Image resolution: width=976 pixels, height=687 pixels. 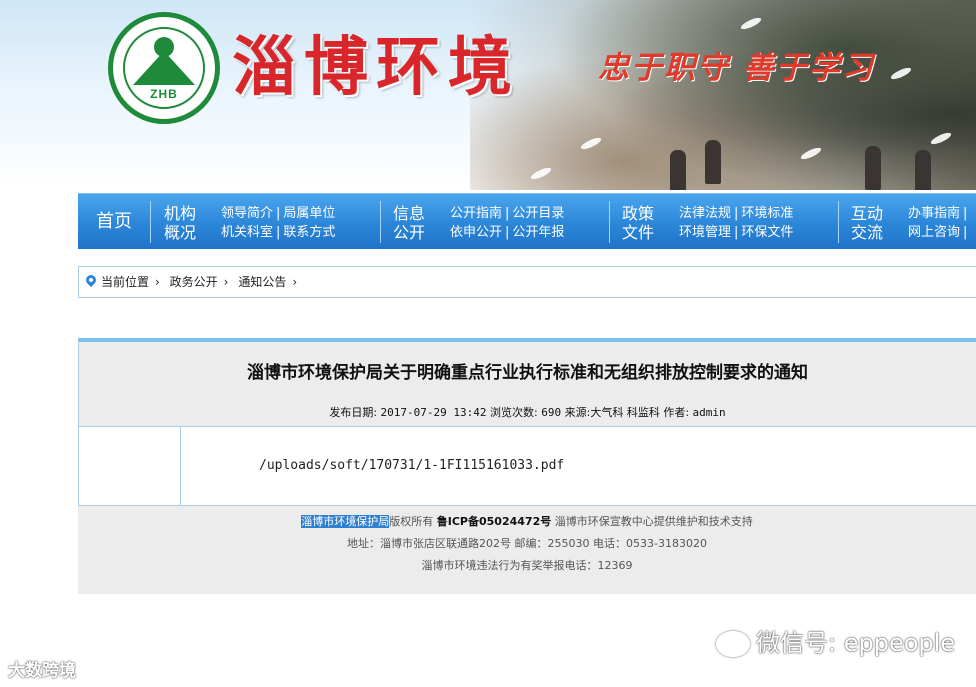 I want to click on nav-link: 公开年报, so click(x=538, y=232).